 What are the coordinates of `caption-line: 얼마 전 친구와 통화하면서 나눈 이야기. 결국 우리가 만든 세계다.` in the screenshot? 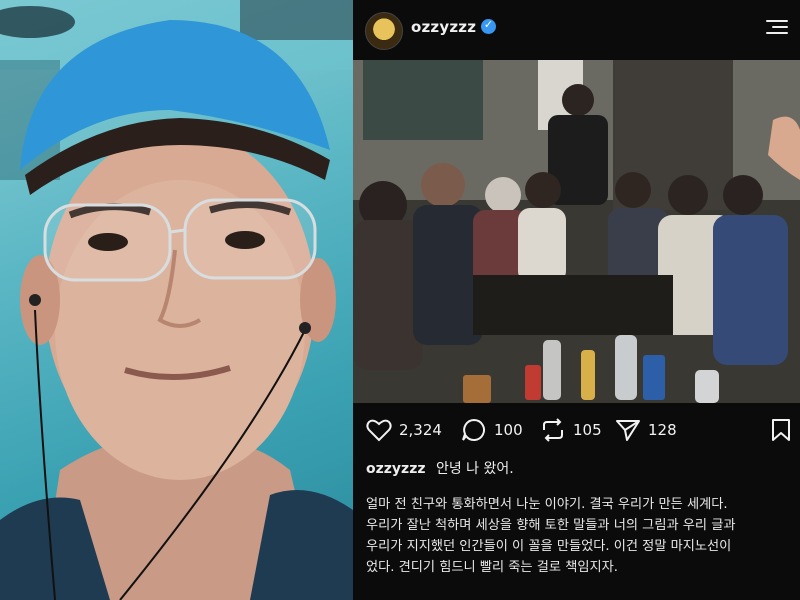 It's located at (547, 504).